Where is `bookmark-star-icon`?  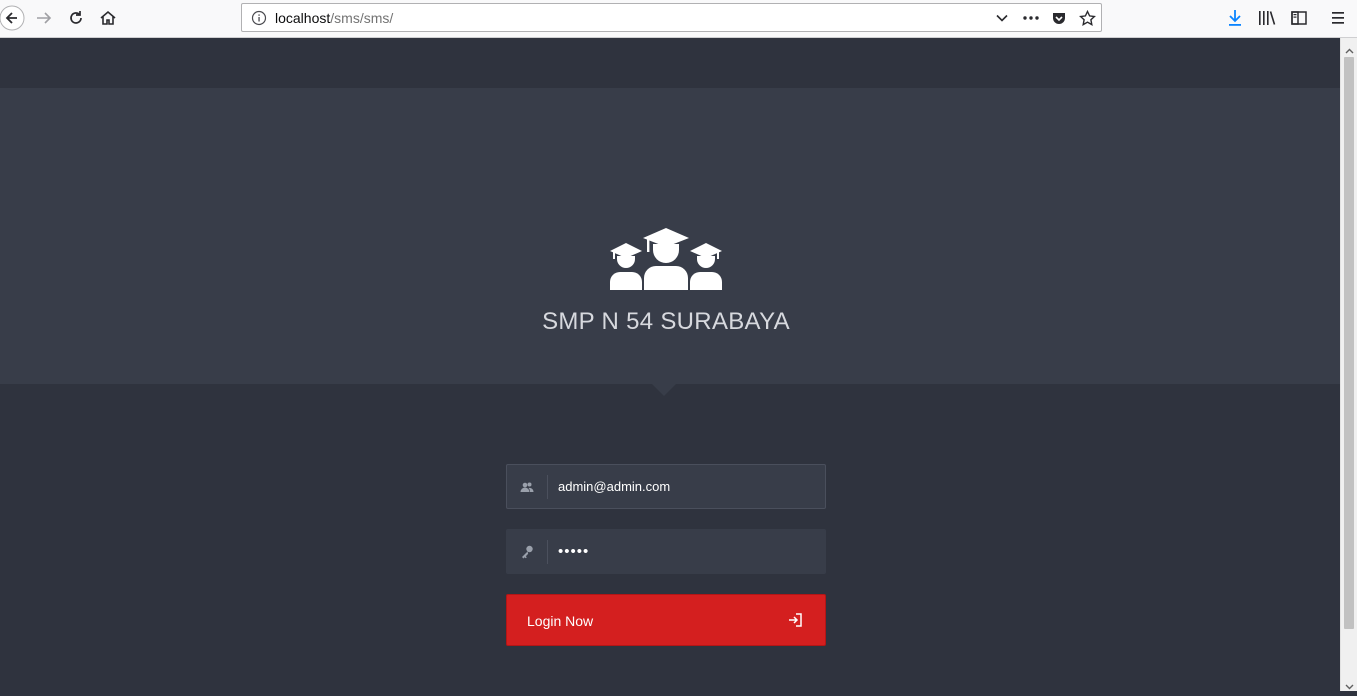
bookmark-star-icon is located at coordinates (1087, 18).